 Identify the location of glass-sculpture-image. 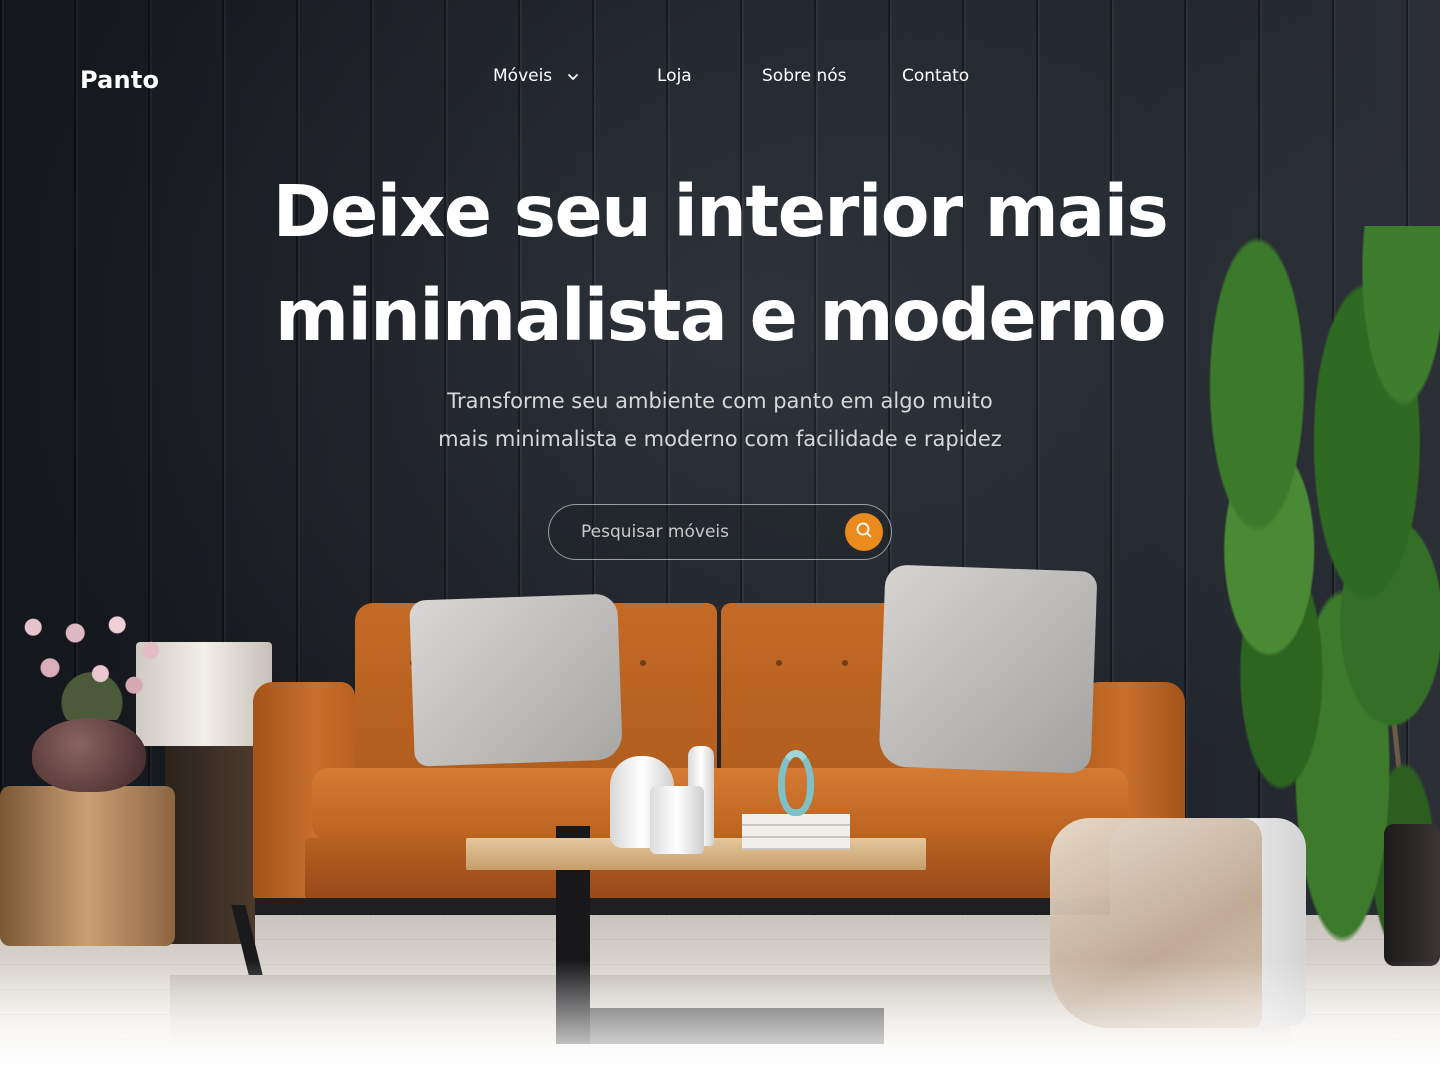
(796, 783).